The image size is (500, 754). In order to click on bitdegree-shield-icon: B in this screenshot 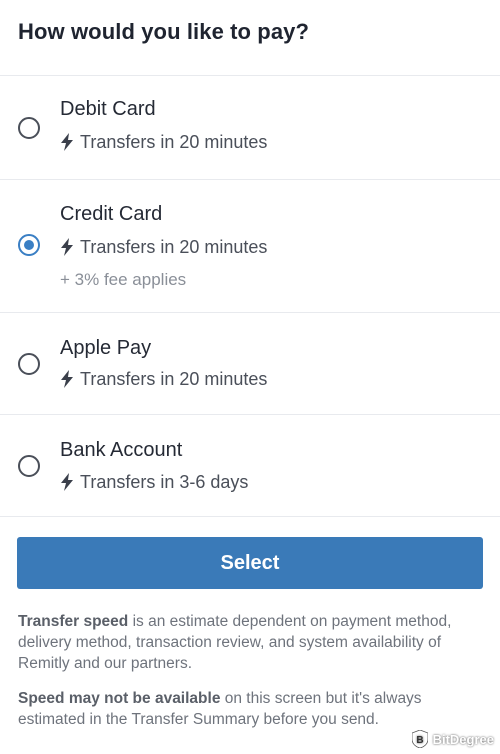, I will do `click(419, 739)`.